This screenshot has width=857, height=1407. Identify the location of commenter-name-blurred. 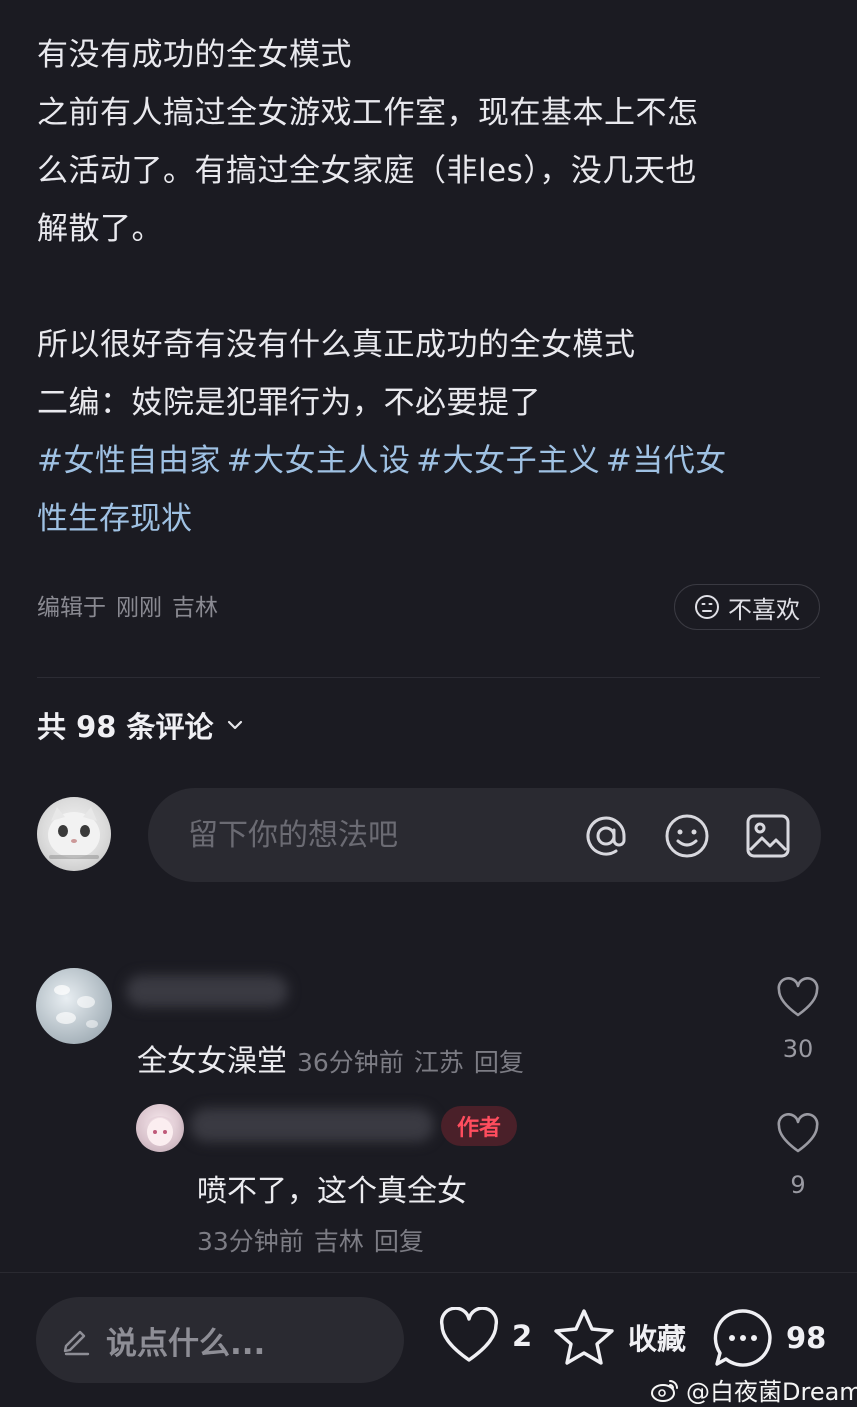
(207, 991).